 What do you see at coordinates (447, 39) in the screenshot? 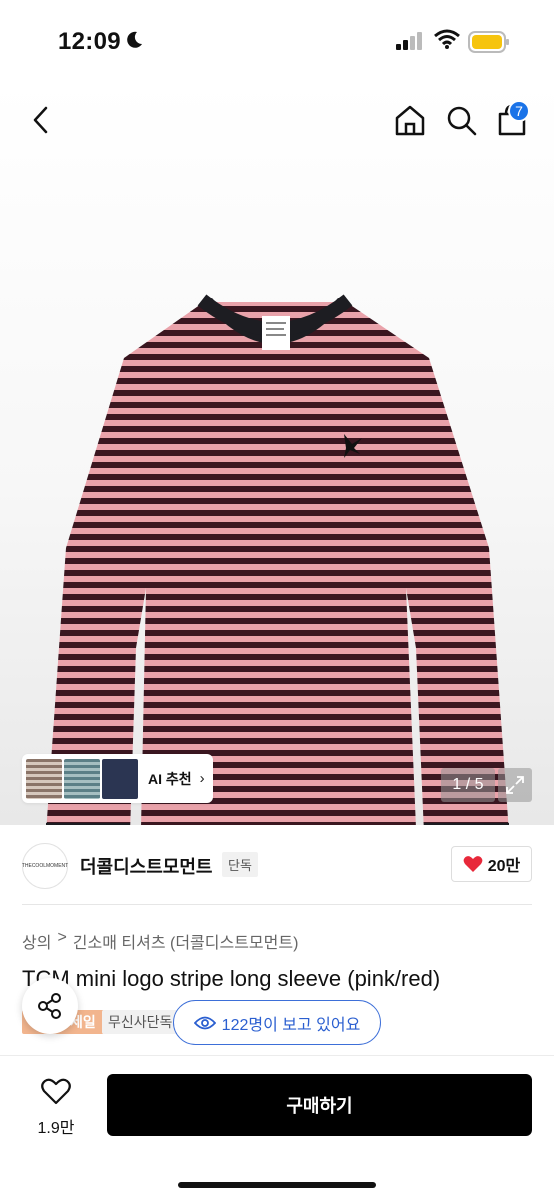
I see `wifi-icon` at bounding box center [447, 39].